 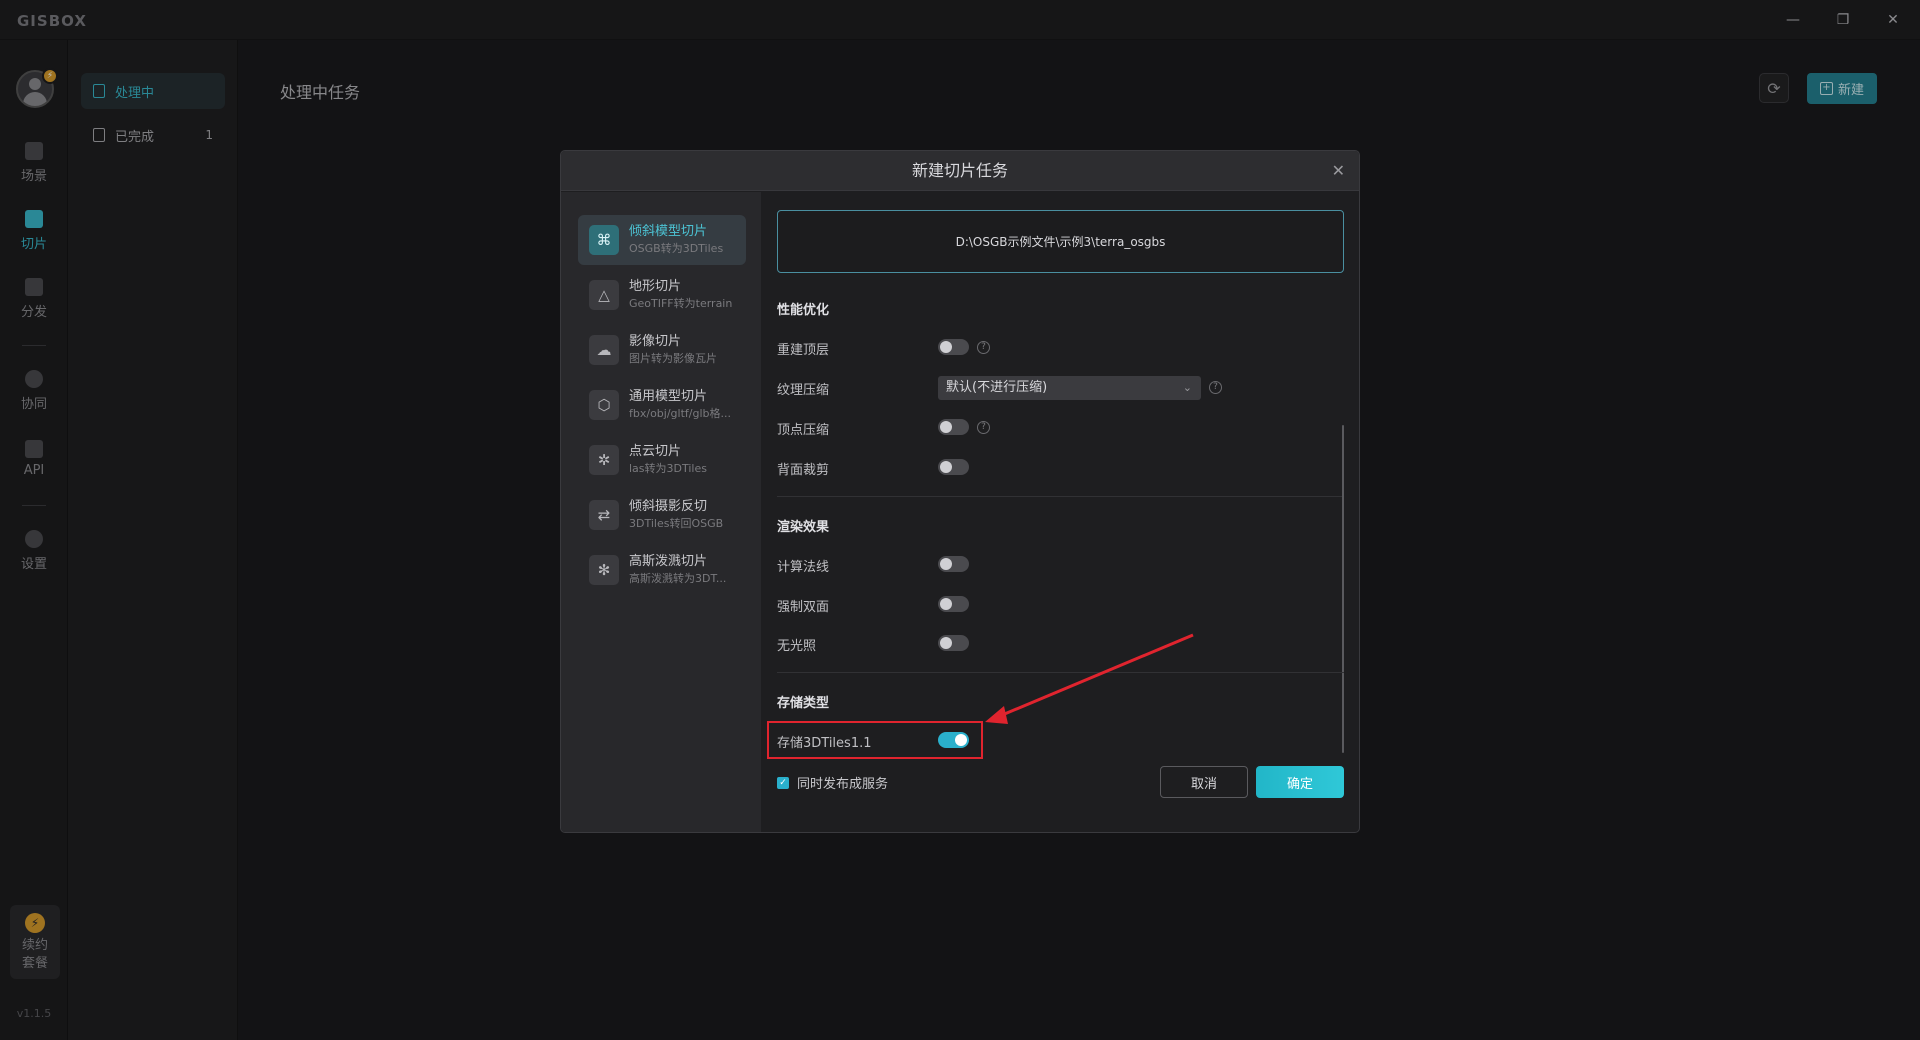 What do you see at coordinates (797, 646) in the screenshot?
I see `label-no-lighting: 无光照` at bounding box center [797, 646].